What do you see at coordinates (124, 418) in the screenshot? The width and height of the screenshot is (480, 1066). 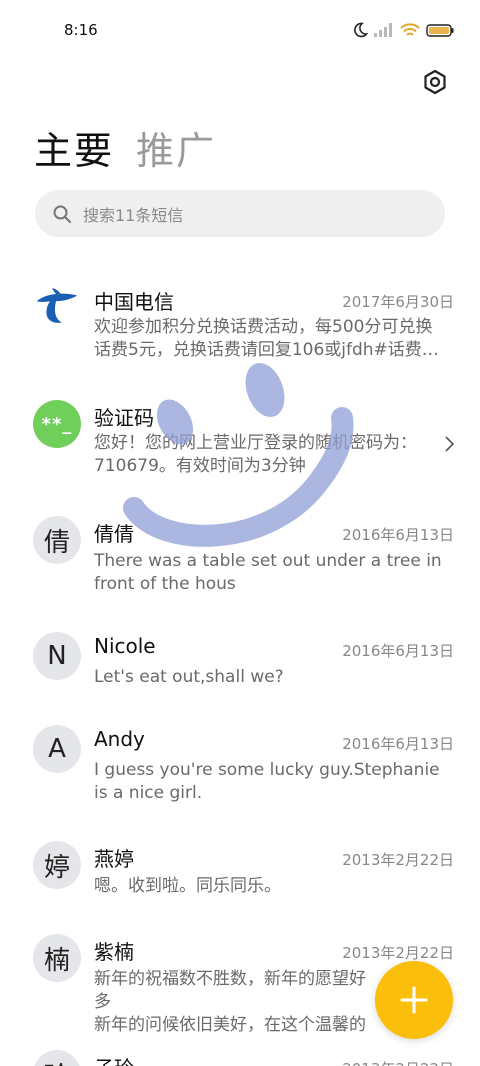 I see `contact-name: 验证码` at bounding box center [124, 418].